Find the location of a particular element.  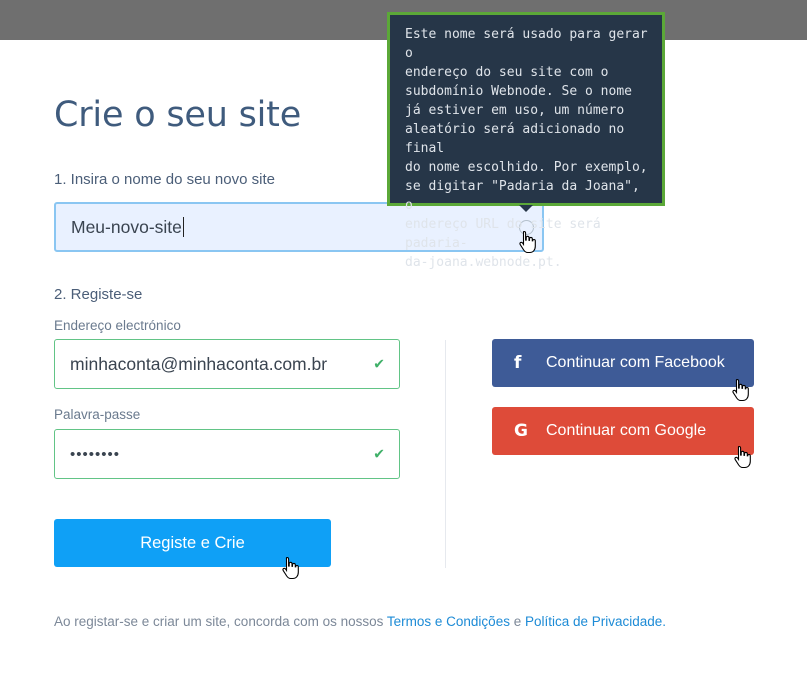

tooltip-line: aleatório será adicionado no final is located at coordinates (515, 139).